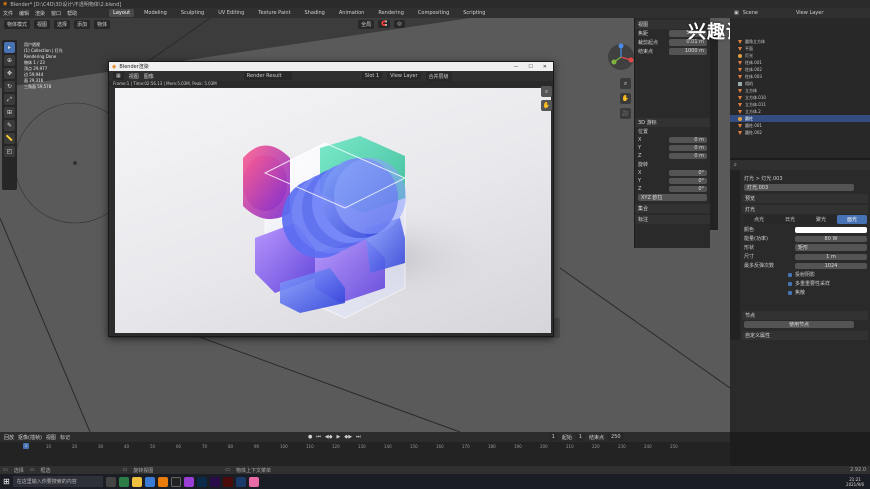 The image size is (870, 489). I want to click on jump-start-icon: ⏮, so click(318, 437).